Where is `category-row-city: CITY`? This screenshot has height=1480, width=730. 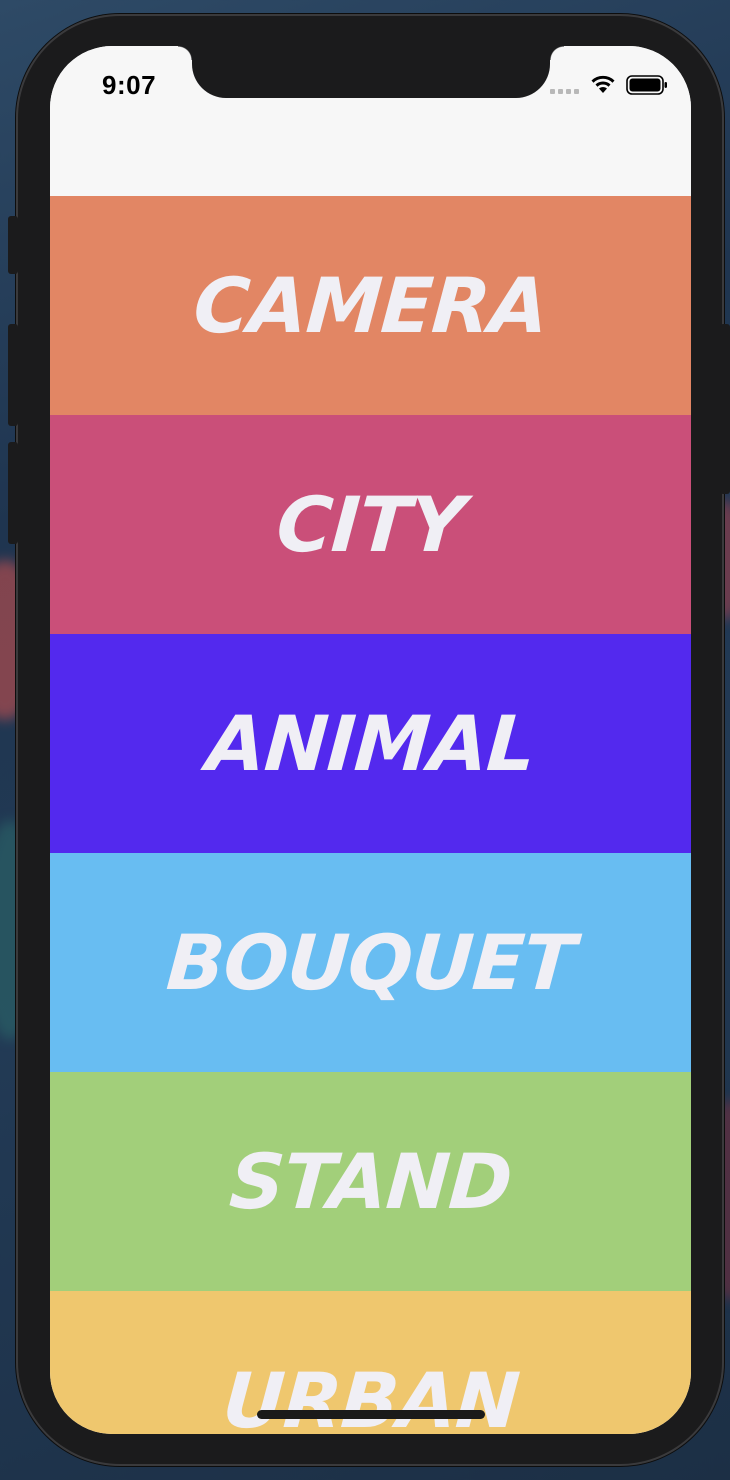 category-row-city: CITY is located at coordinates (370, 524).